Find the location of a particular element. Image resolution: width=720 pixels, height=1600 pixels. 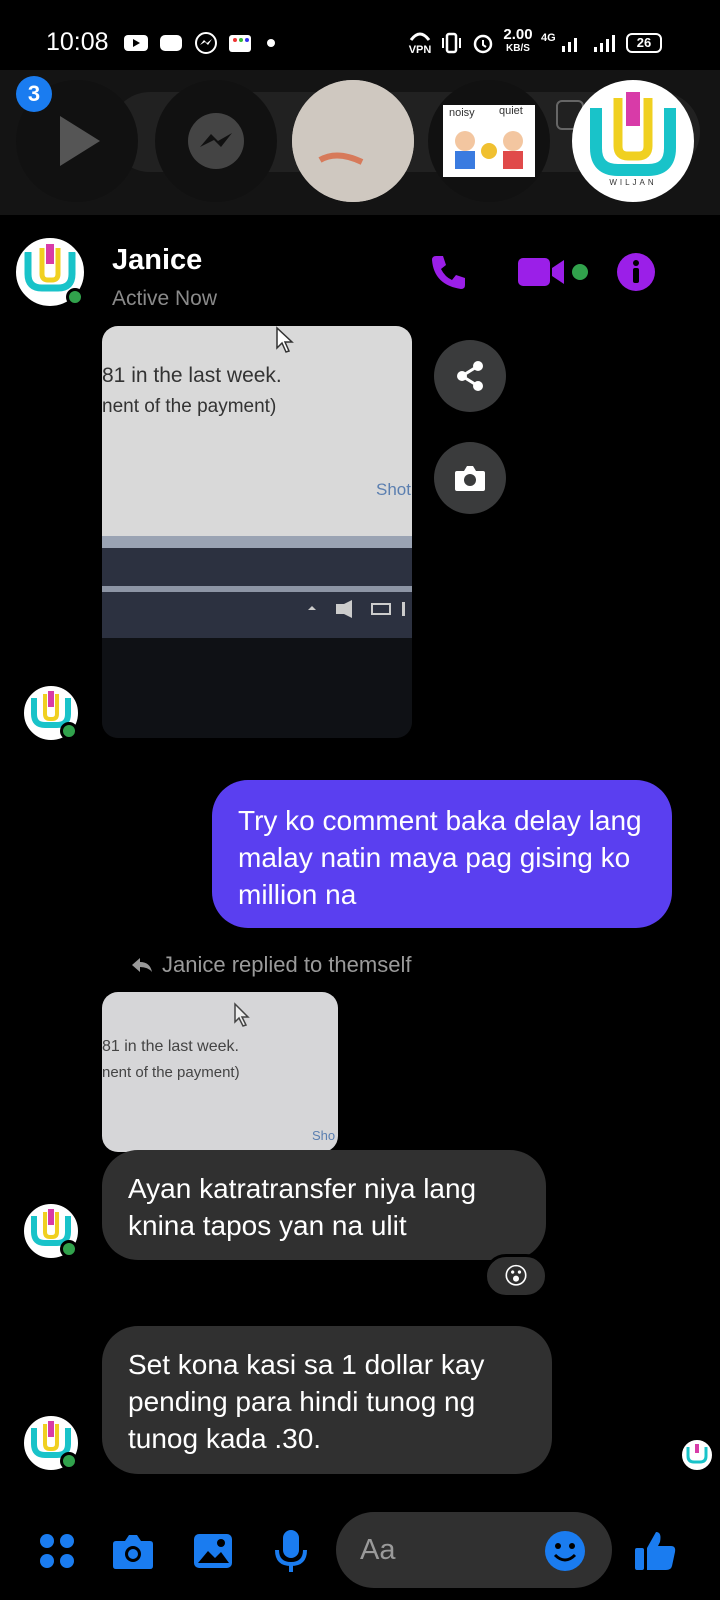

speed-unit: KB/S is located at coordinates (518, 48).